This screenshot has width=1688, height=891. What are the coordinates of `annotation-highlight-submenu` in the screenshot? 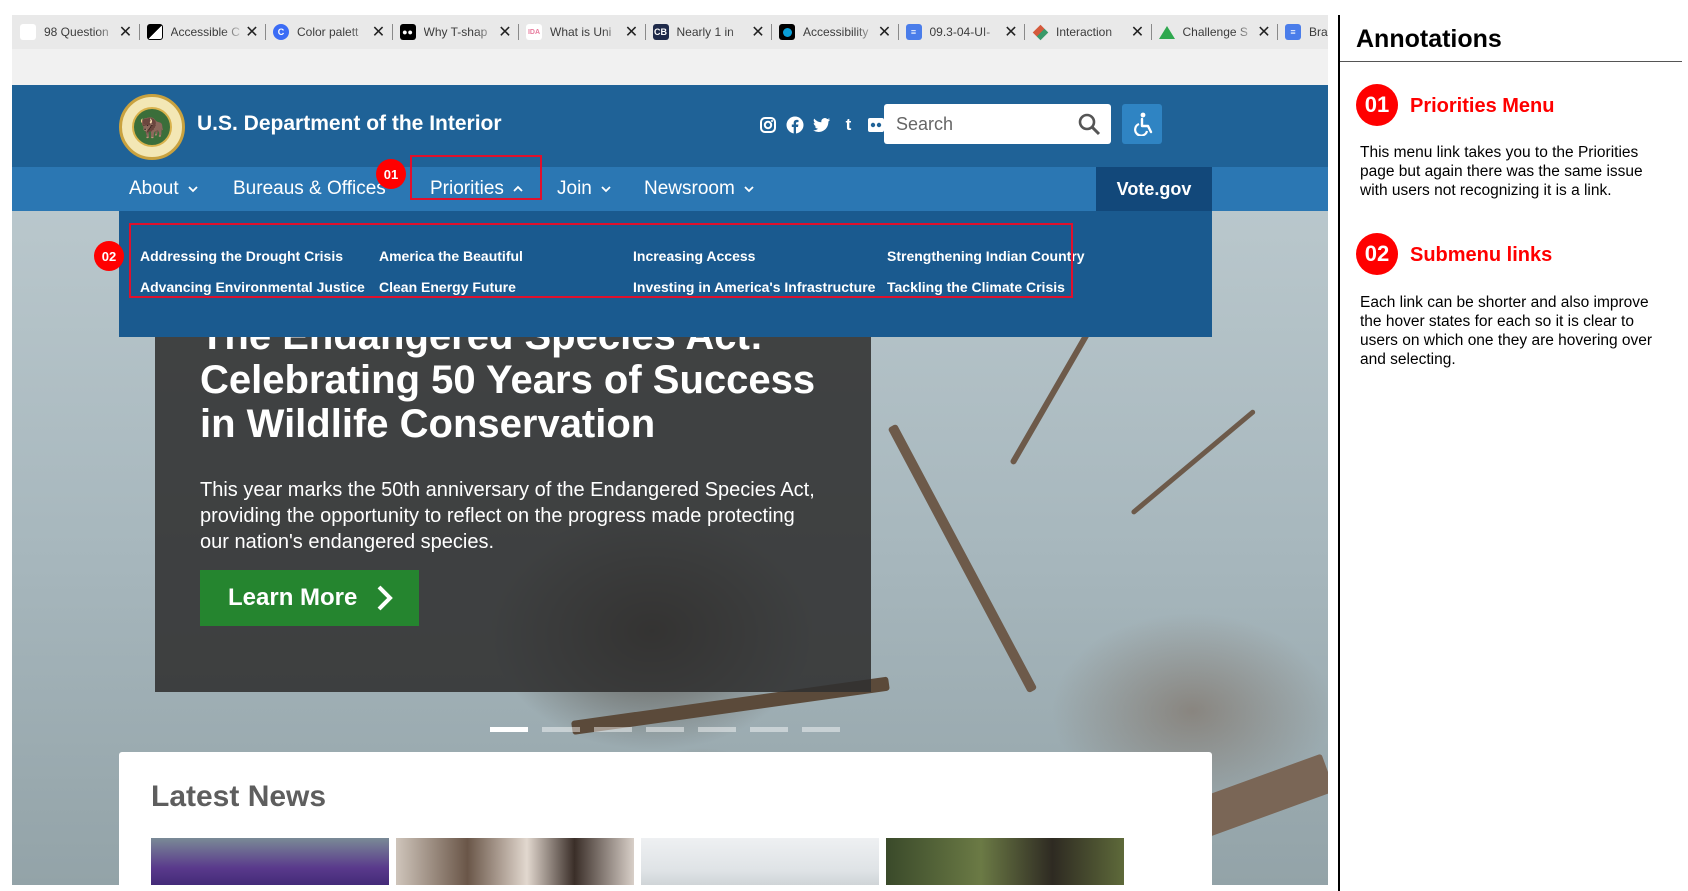 It's located at (601, 260).